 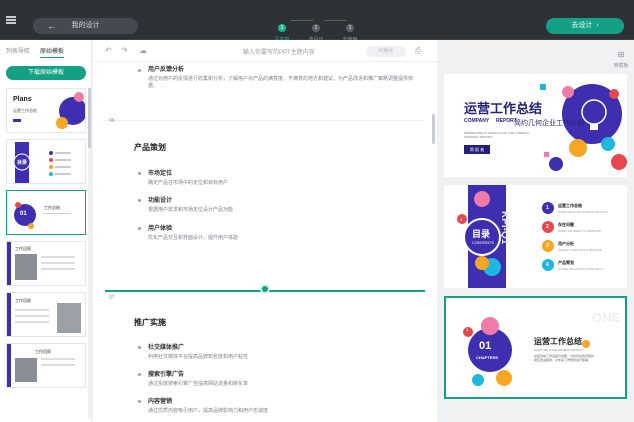 What do you see at coordinates (582, 25) in the screenshot?
I see `go-design-label: 去设计` at bounding box center [582, 25].